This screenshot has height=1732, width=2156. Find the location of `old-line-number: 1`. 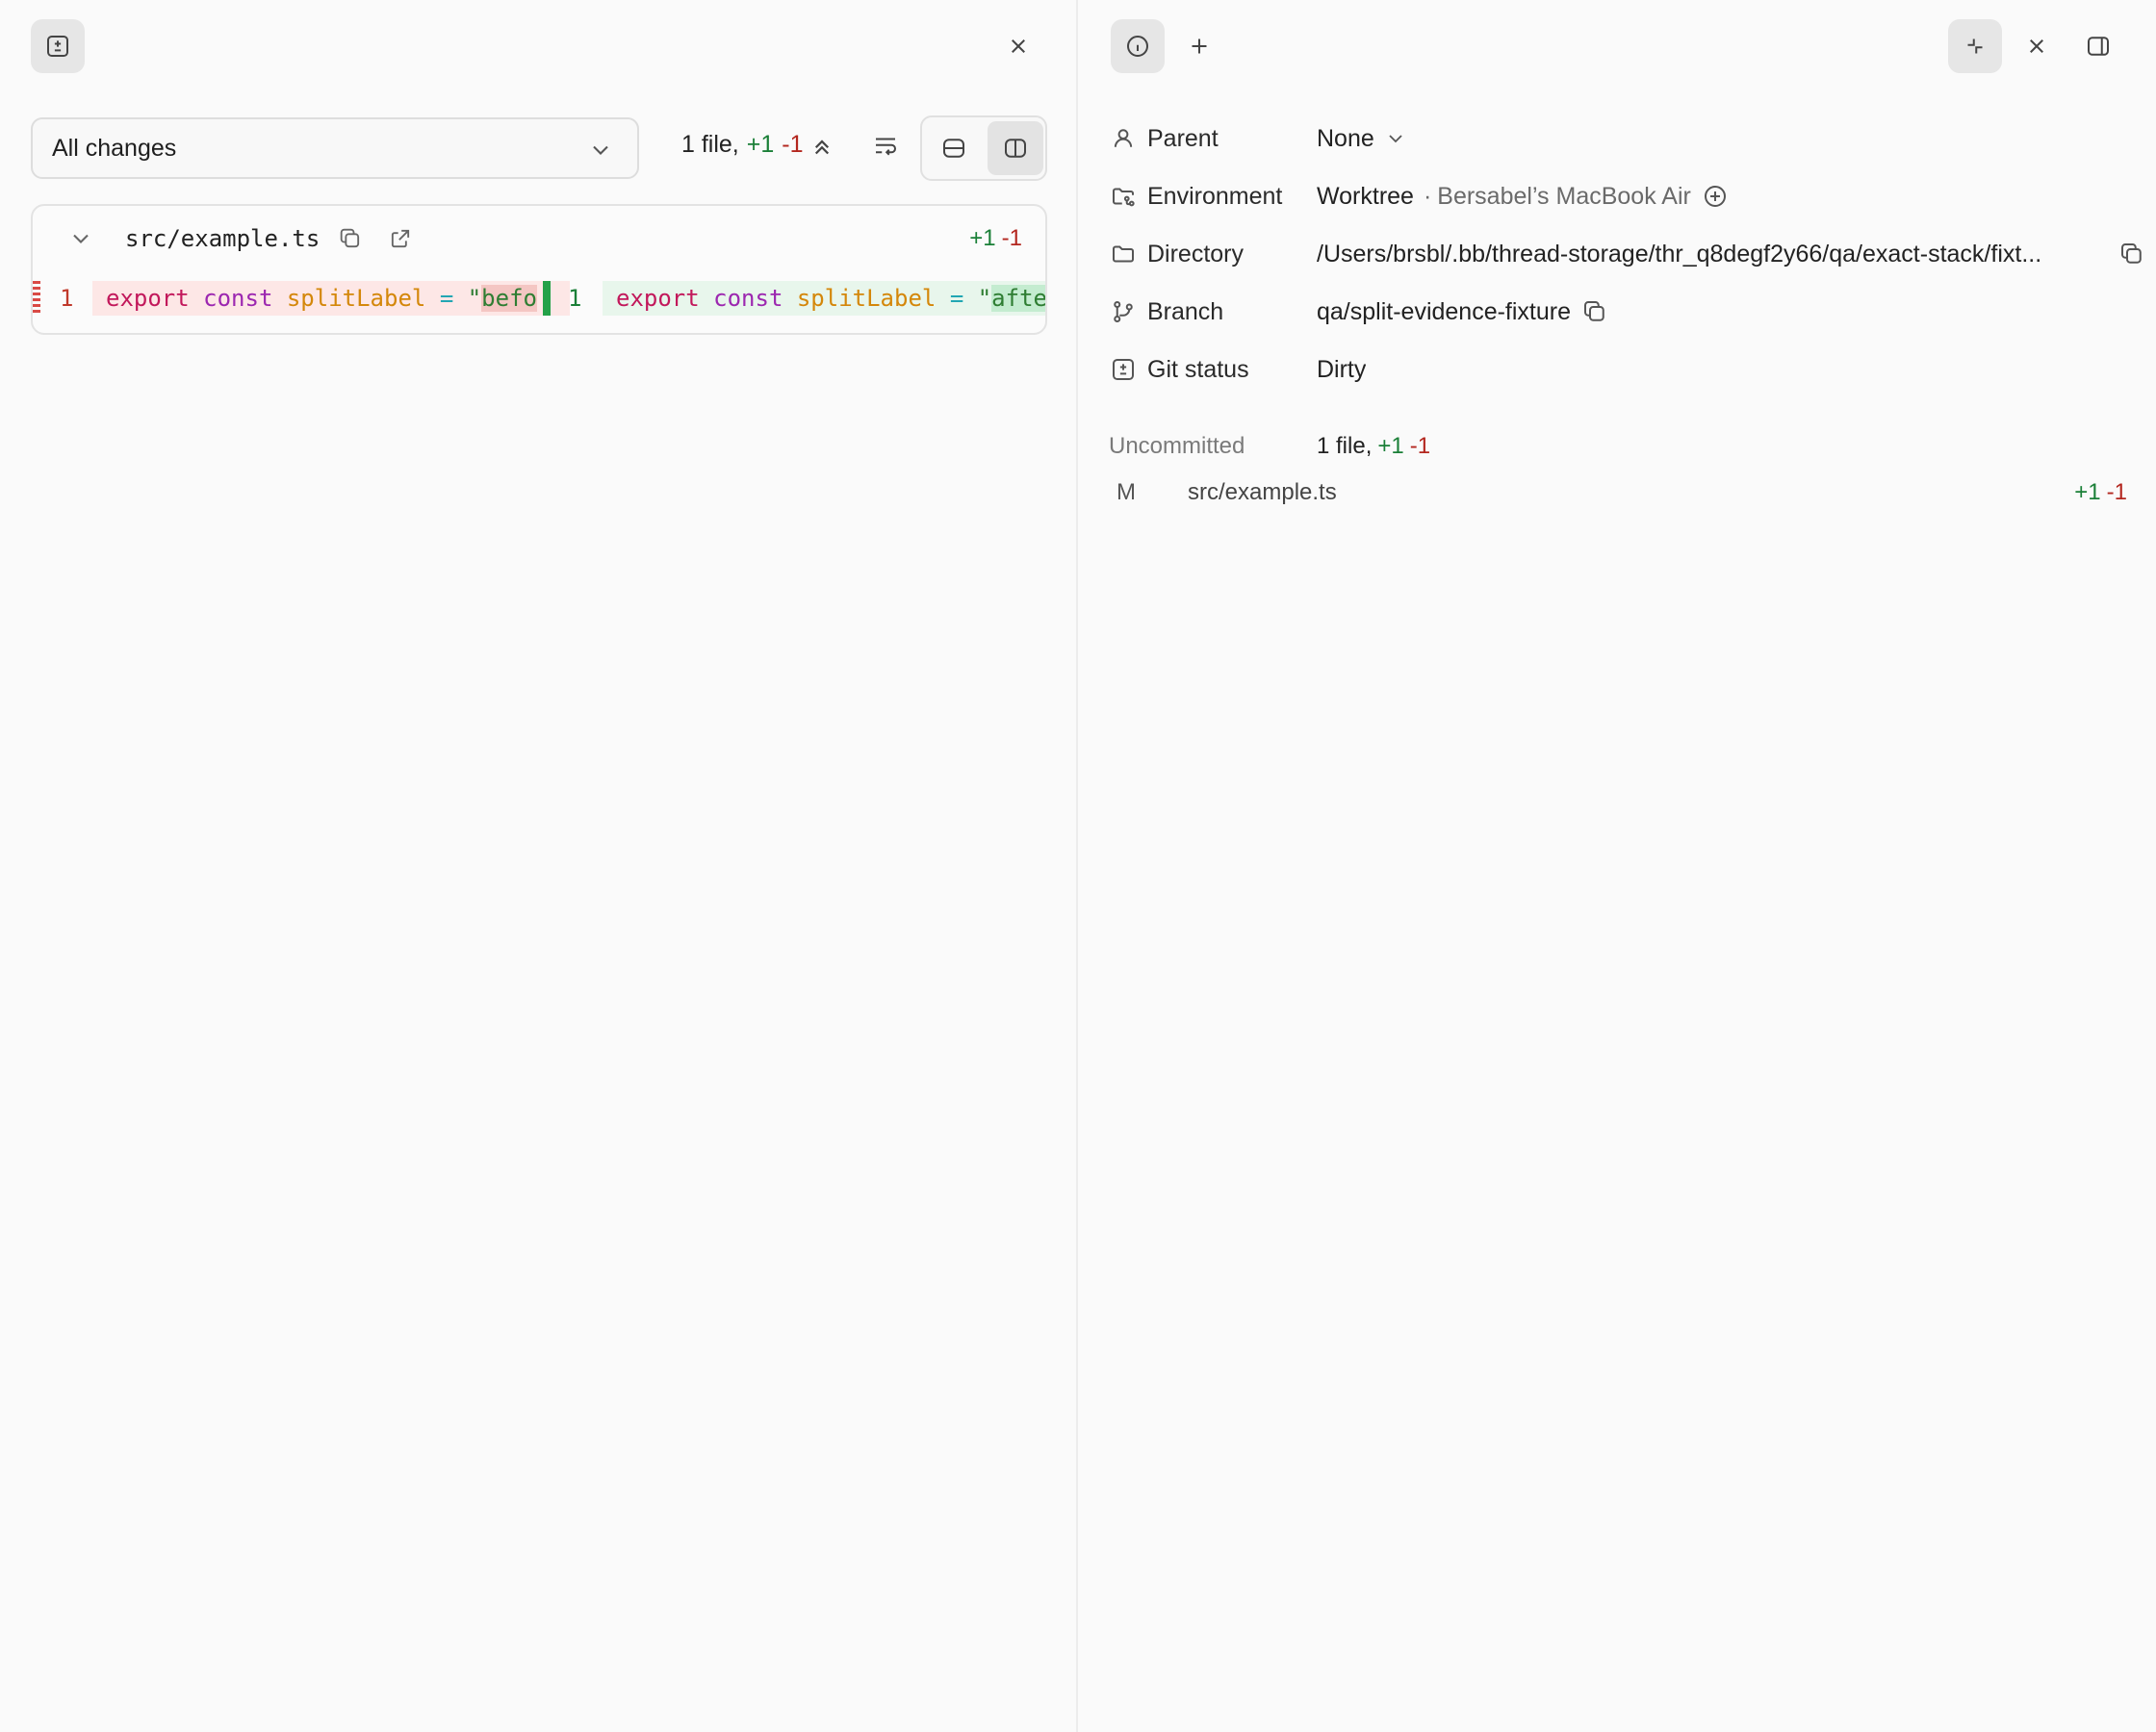

old-line-number: 1 is located at coordinates (67, 298).